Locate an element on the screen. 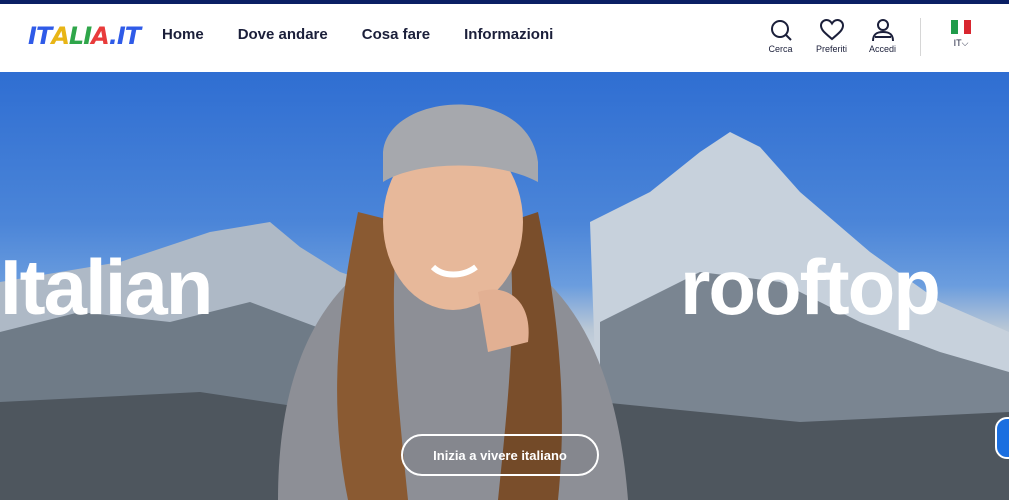 The width and height of the screenshot is (1009, 500). search-button: Cerca is located at coordinates (780, 38).